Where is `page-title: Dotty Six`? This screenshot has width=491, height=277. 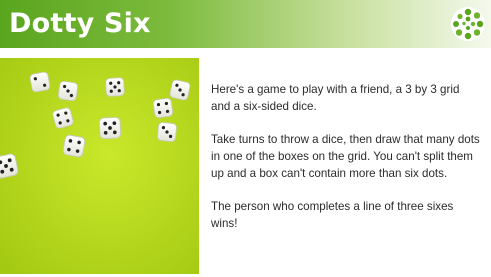
page-title: Dotty Six is located at coordinates (80, 23).